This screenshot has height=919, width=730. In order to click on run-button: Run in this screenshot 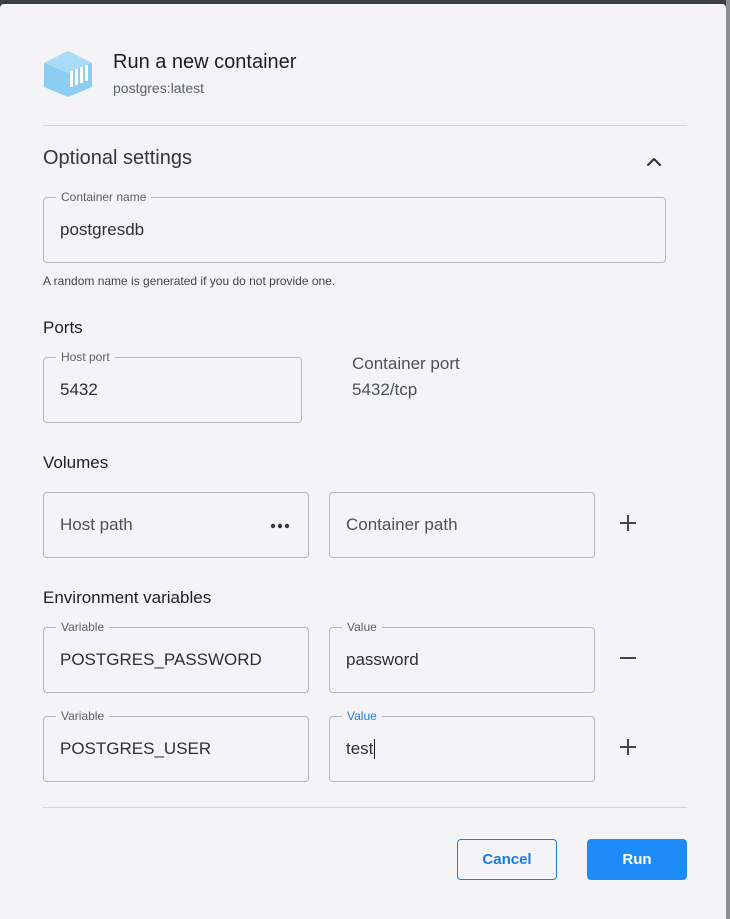, I will do `click(637, 859)`.